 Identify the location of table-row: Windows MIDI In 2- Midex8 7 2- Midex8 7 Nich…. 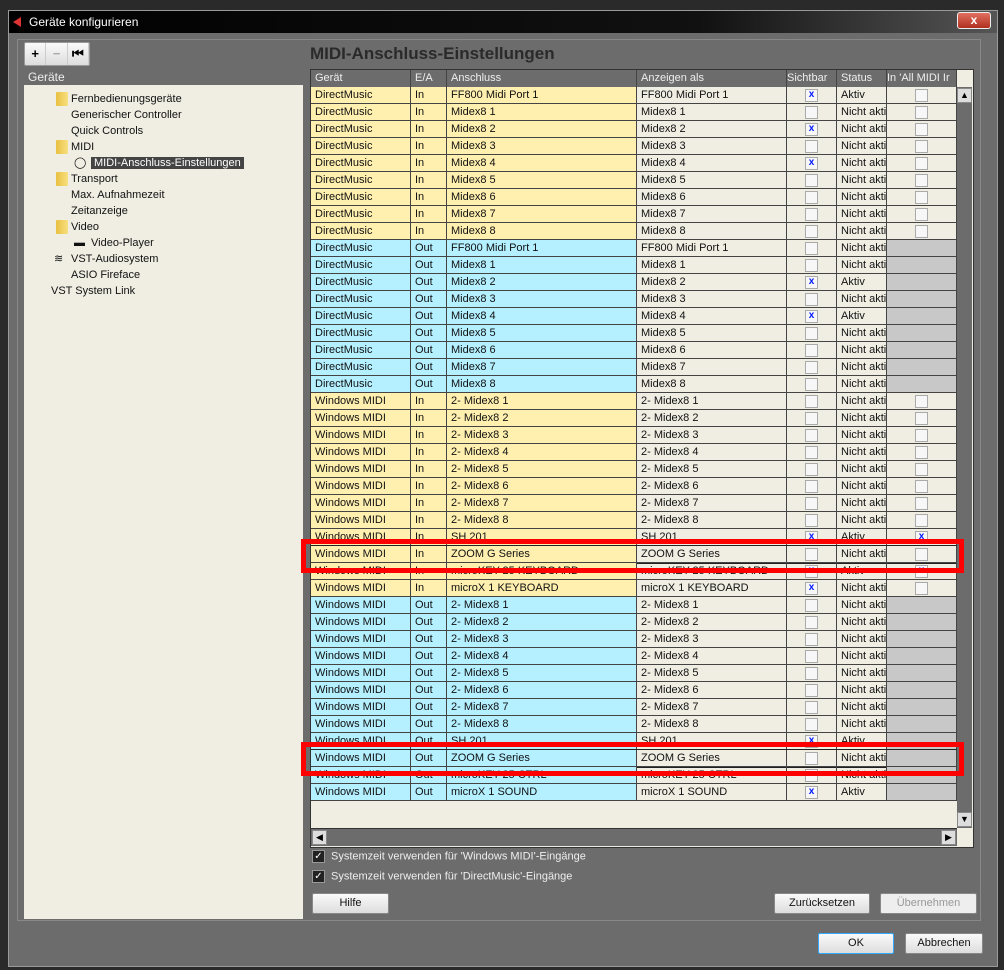
(634, 503).